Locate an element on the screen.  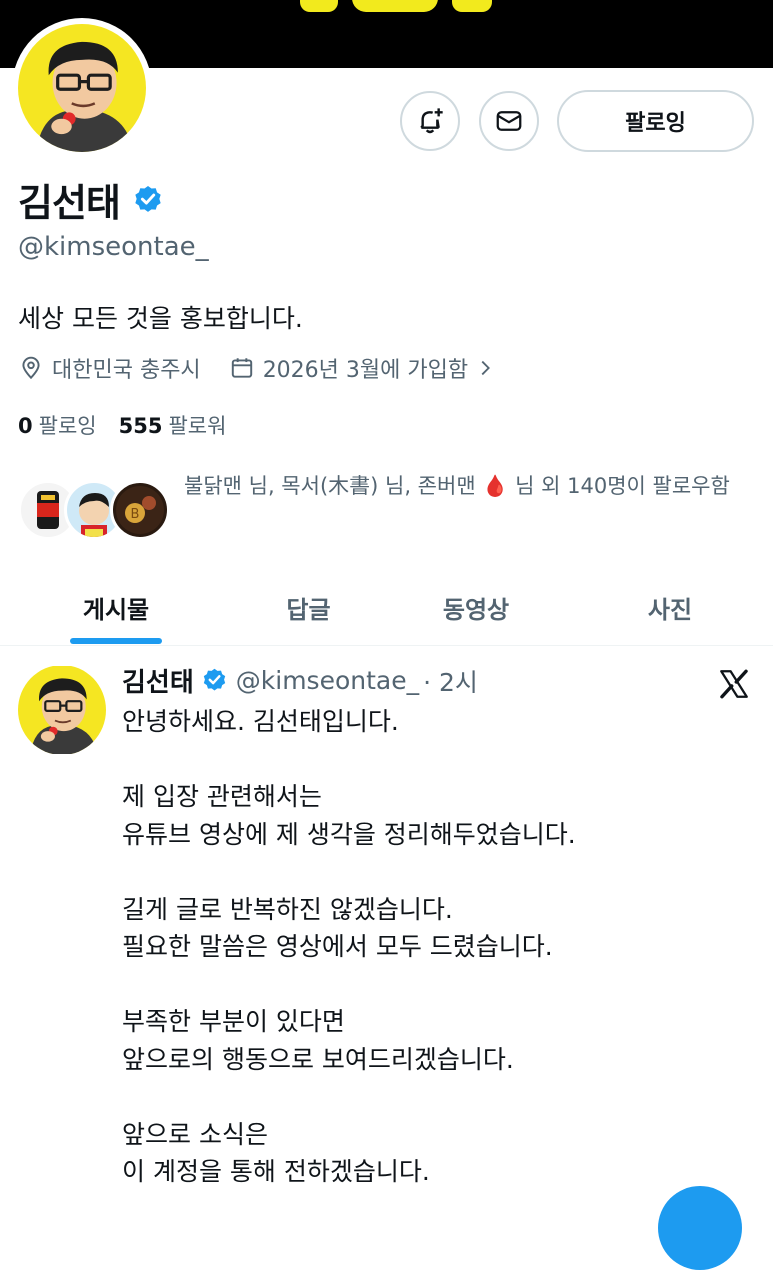
following-label: 팔로잉 is located at coordinates (67, 426).